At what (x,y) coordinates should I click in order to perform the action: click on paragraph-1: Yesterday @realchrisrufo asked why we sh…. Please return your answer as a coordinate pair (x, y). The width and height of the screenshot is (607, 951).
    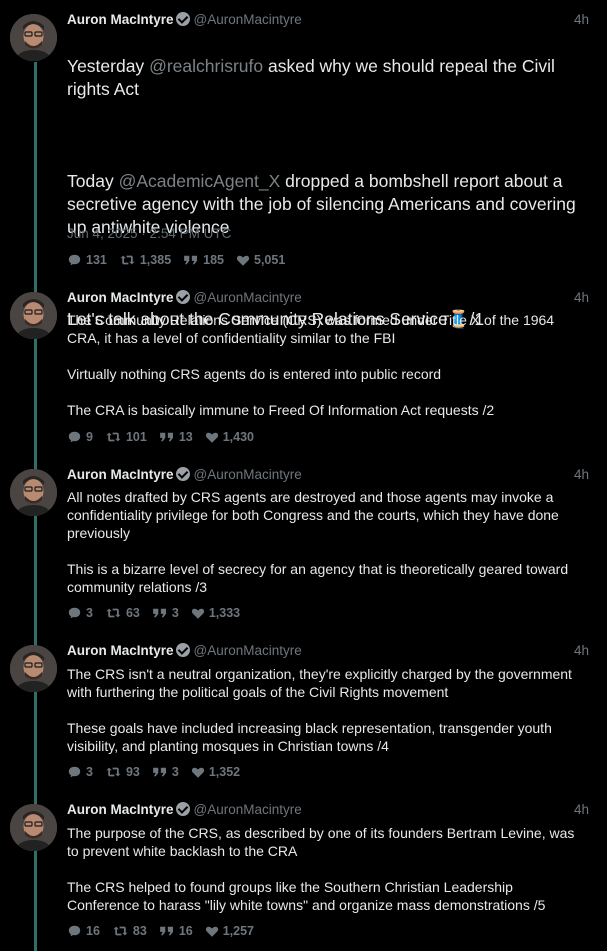
    Looking at the image, I should click on (311, 77).